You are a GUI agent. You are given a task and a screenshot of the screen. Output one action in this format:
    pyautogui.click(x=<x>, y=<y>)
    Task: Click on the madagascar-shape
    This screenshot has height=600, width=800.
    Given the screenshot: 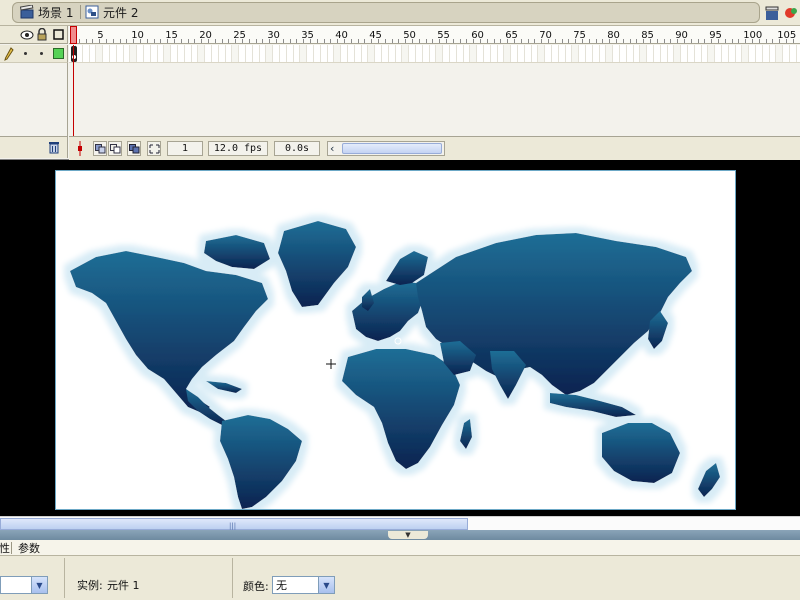 What is the action you would take?
    pyautogui.click(x=466, y=434)
    